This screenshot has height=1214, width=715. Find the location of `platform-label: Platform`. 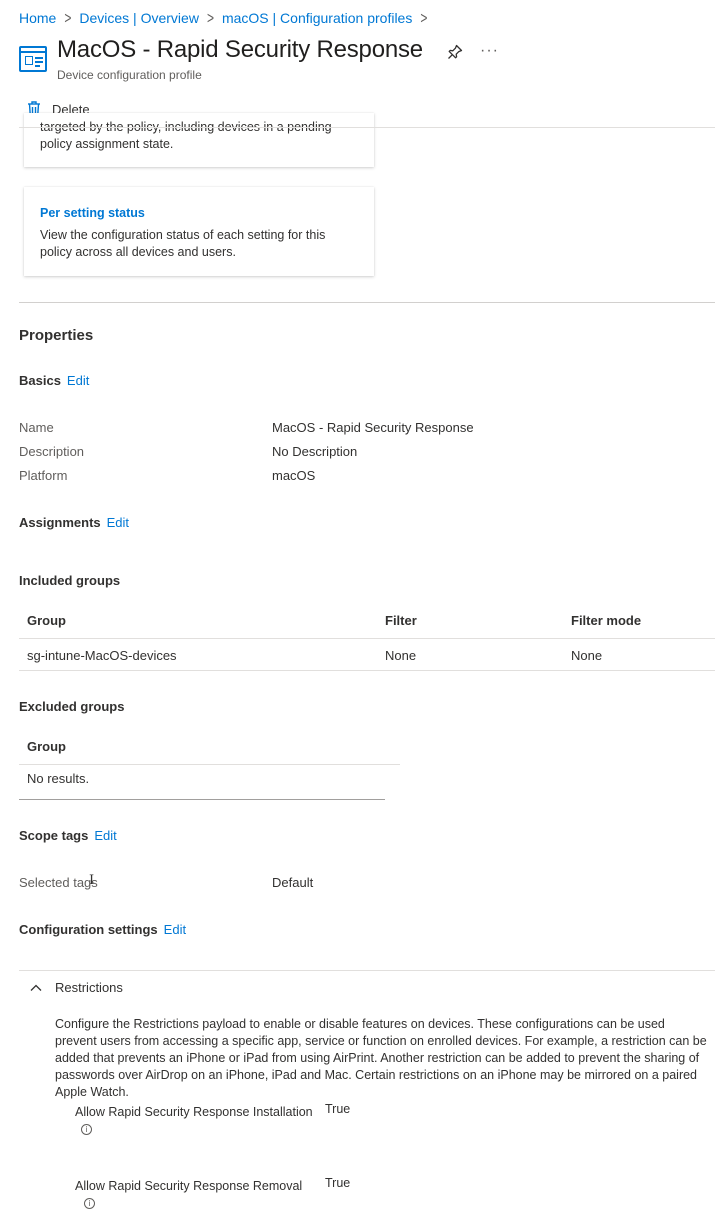

platform-label: Platform is located at coordinates (43, 475).